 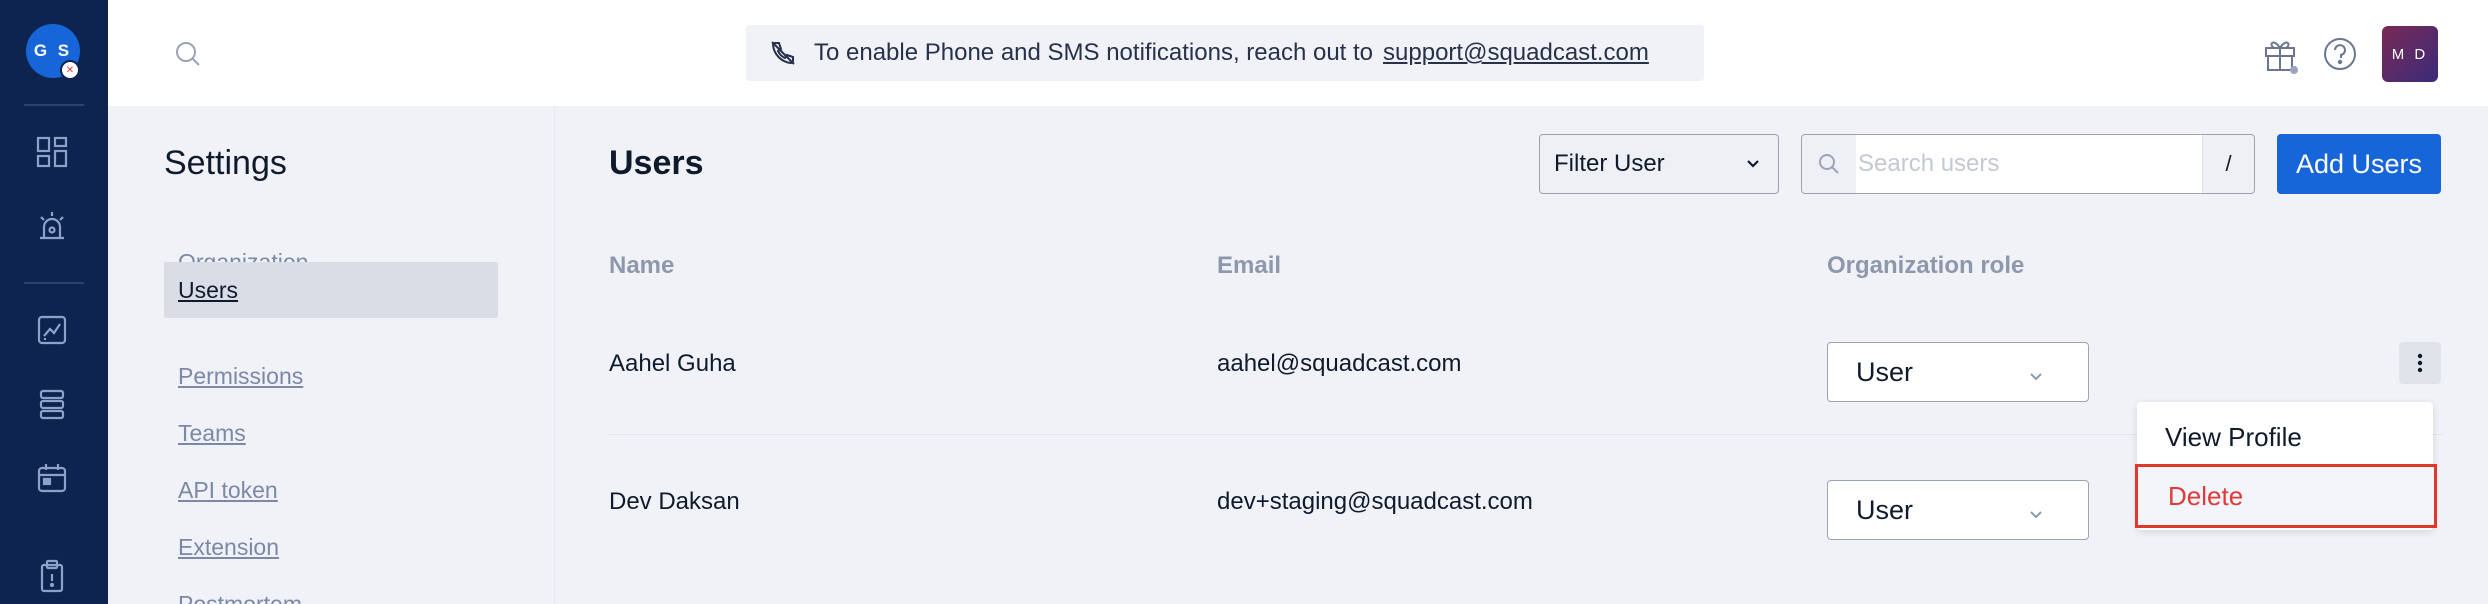 I want to click on calendar-icon, so click(x=52, y=478).